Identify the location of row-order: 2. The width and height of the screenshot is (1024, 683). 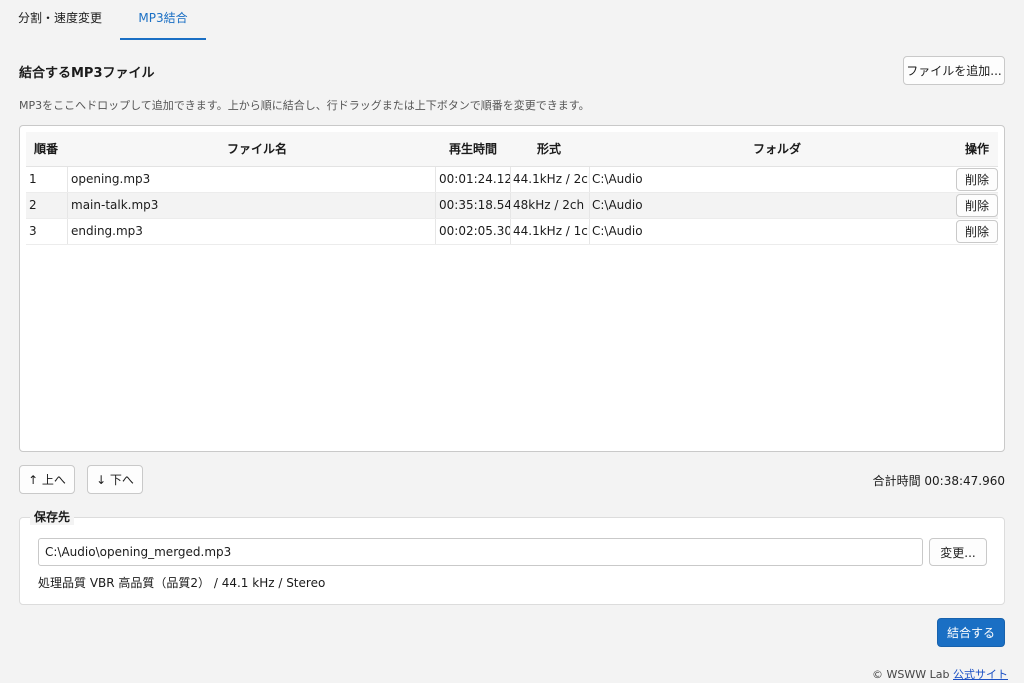
(33, 205).